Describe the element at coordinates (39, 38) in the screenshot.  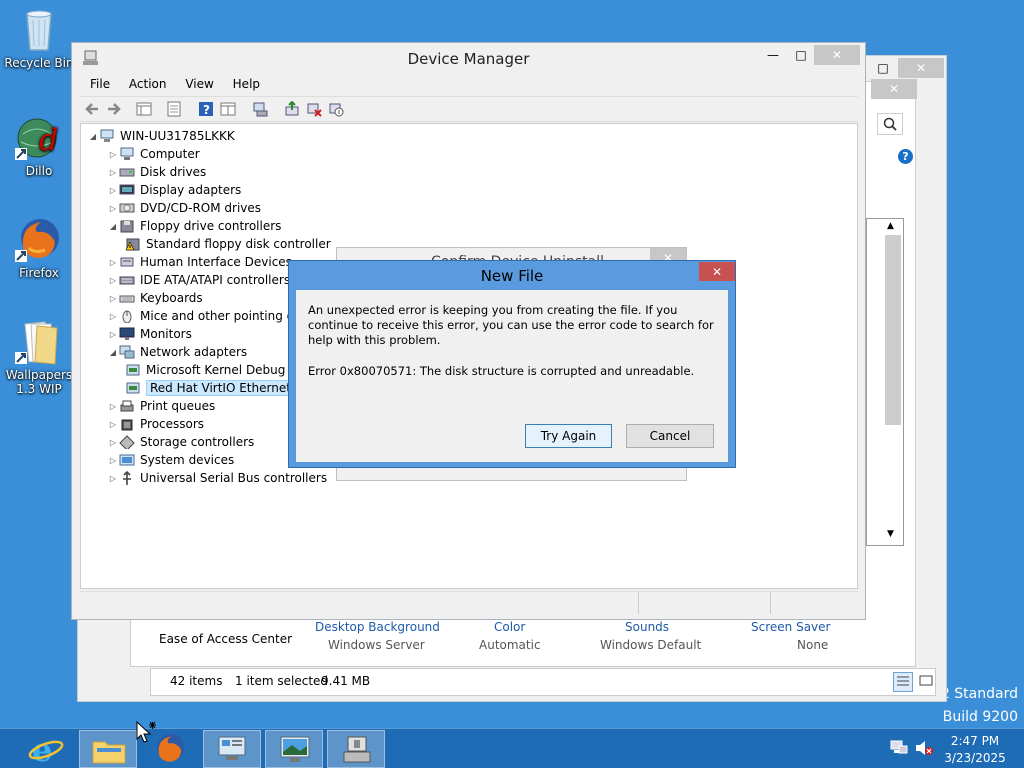
I see `desktop-icon-recycle-bin: Recycle Bin` at that location.